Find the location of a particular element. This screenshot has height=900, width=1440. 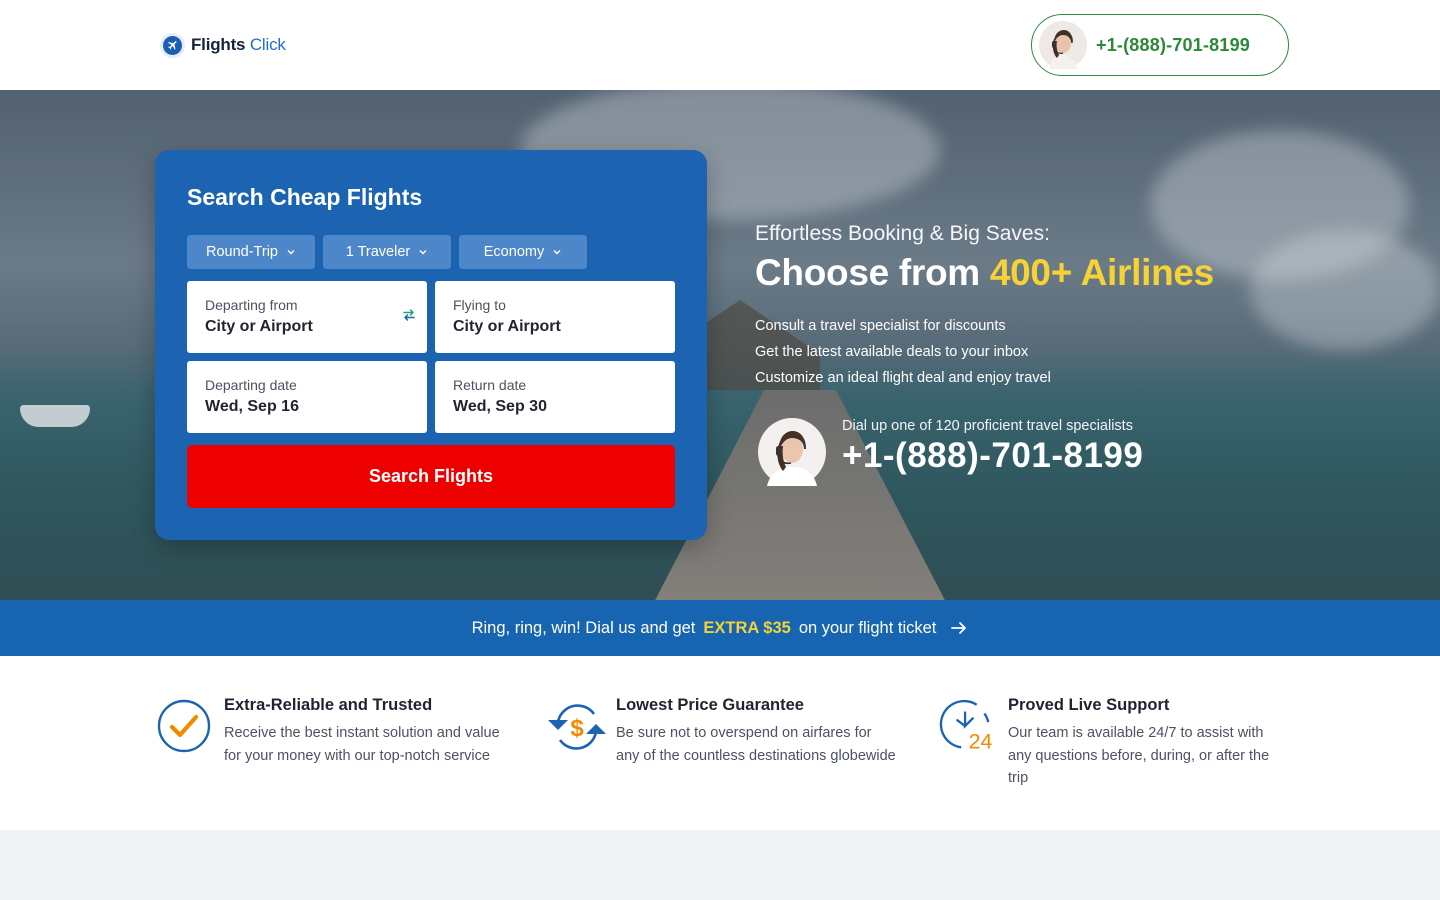

cabin-class-select: Economy is located at coordinates (523, 252).